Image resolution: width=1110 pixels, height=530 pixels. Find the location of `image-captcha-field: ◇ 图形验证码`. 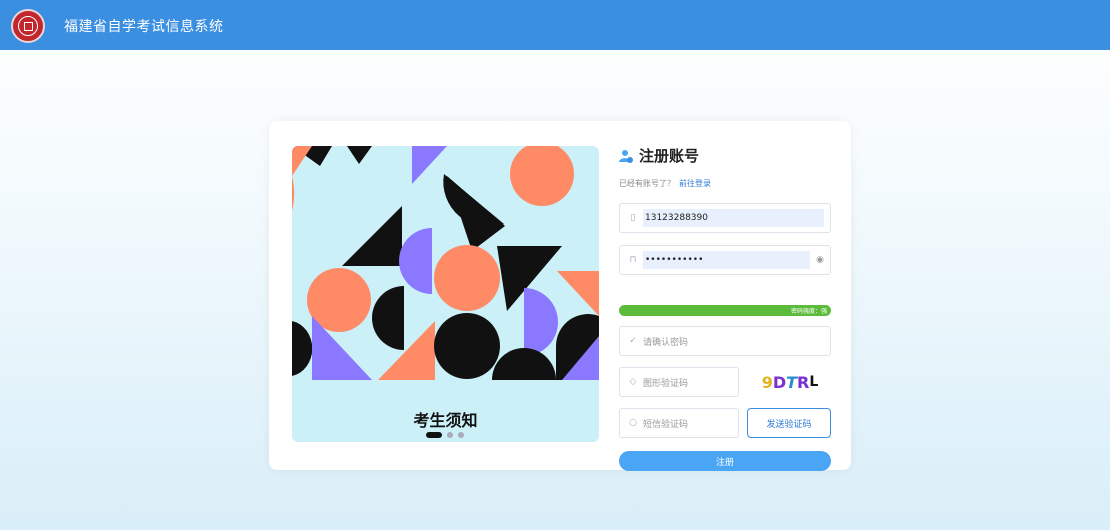

image-captcha-field: ◇ 图形验证码 is located at coordinates (679, 382).